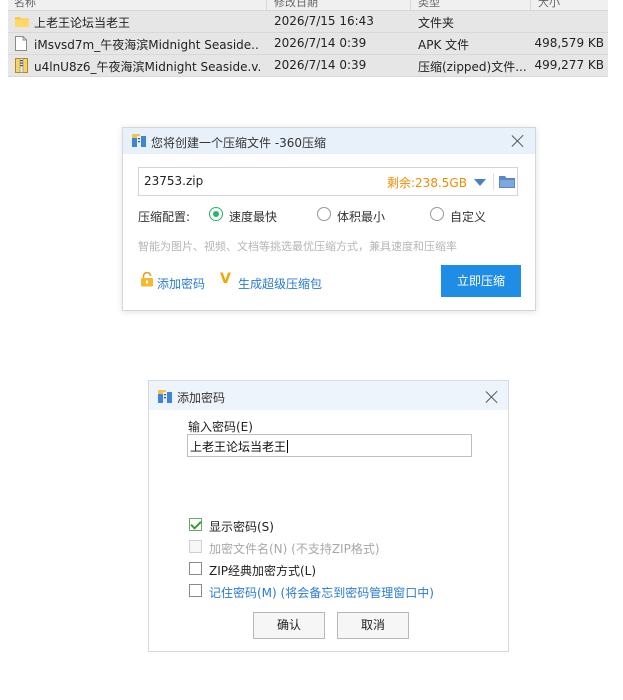 The image size is (623, 700). I want to click on super-package-link: 生成超级压缩包, so click(280, 283).